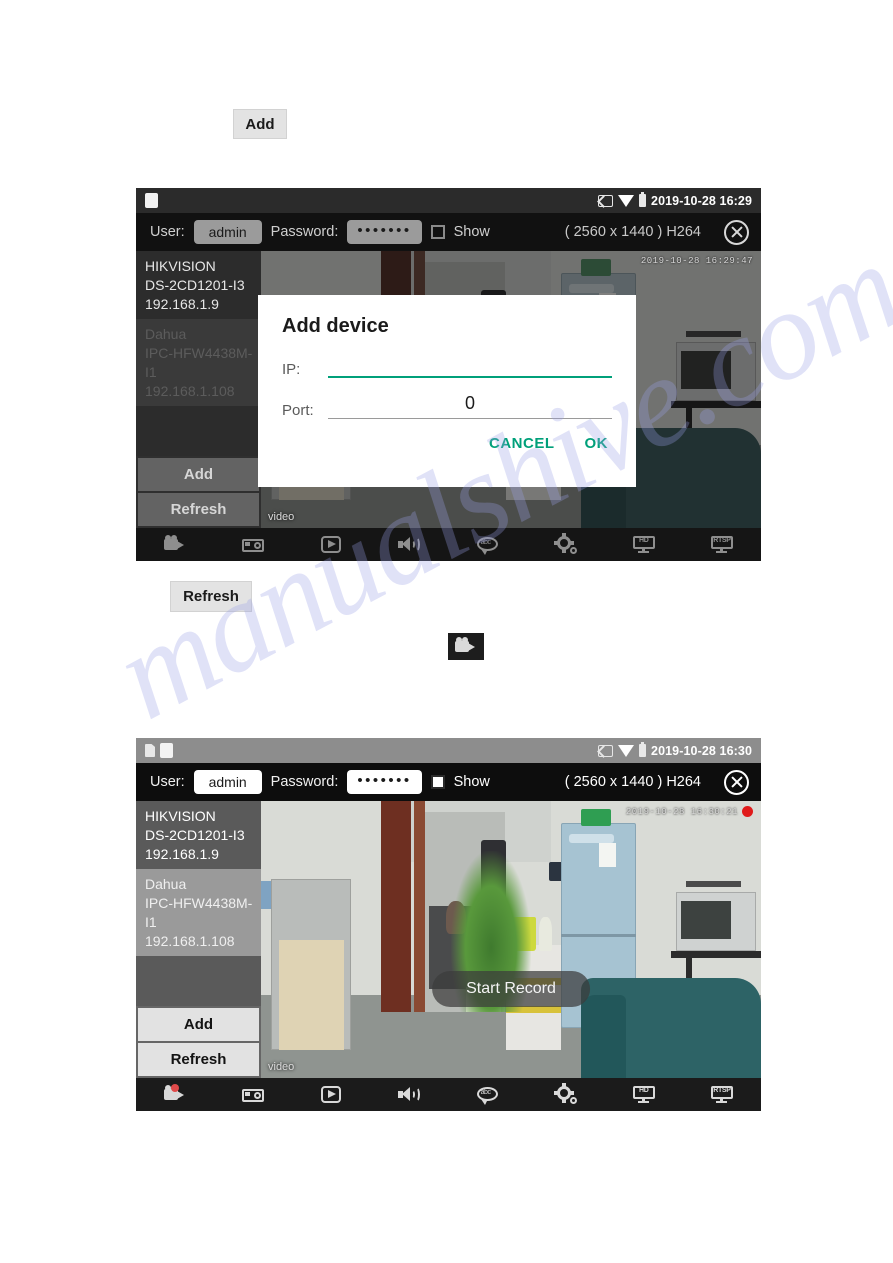  I want to click on recording-indicator-dot, so click(747, 811).